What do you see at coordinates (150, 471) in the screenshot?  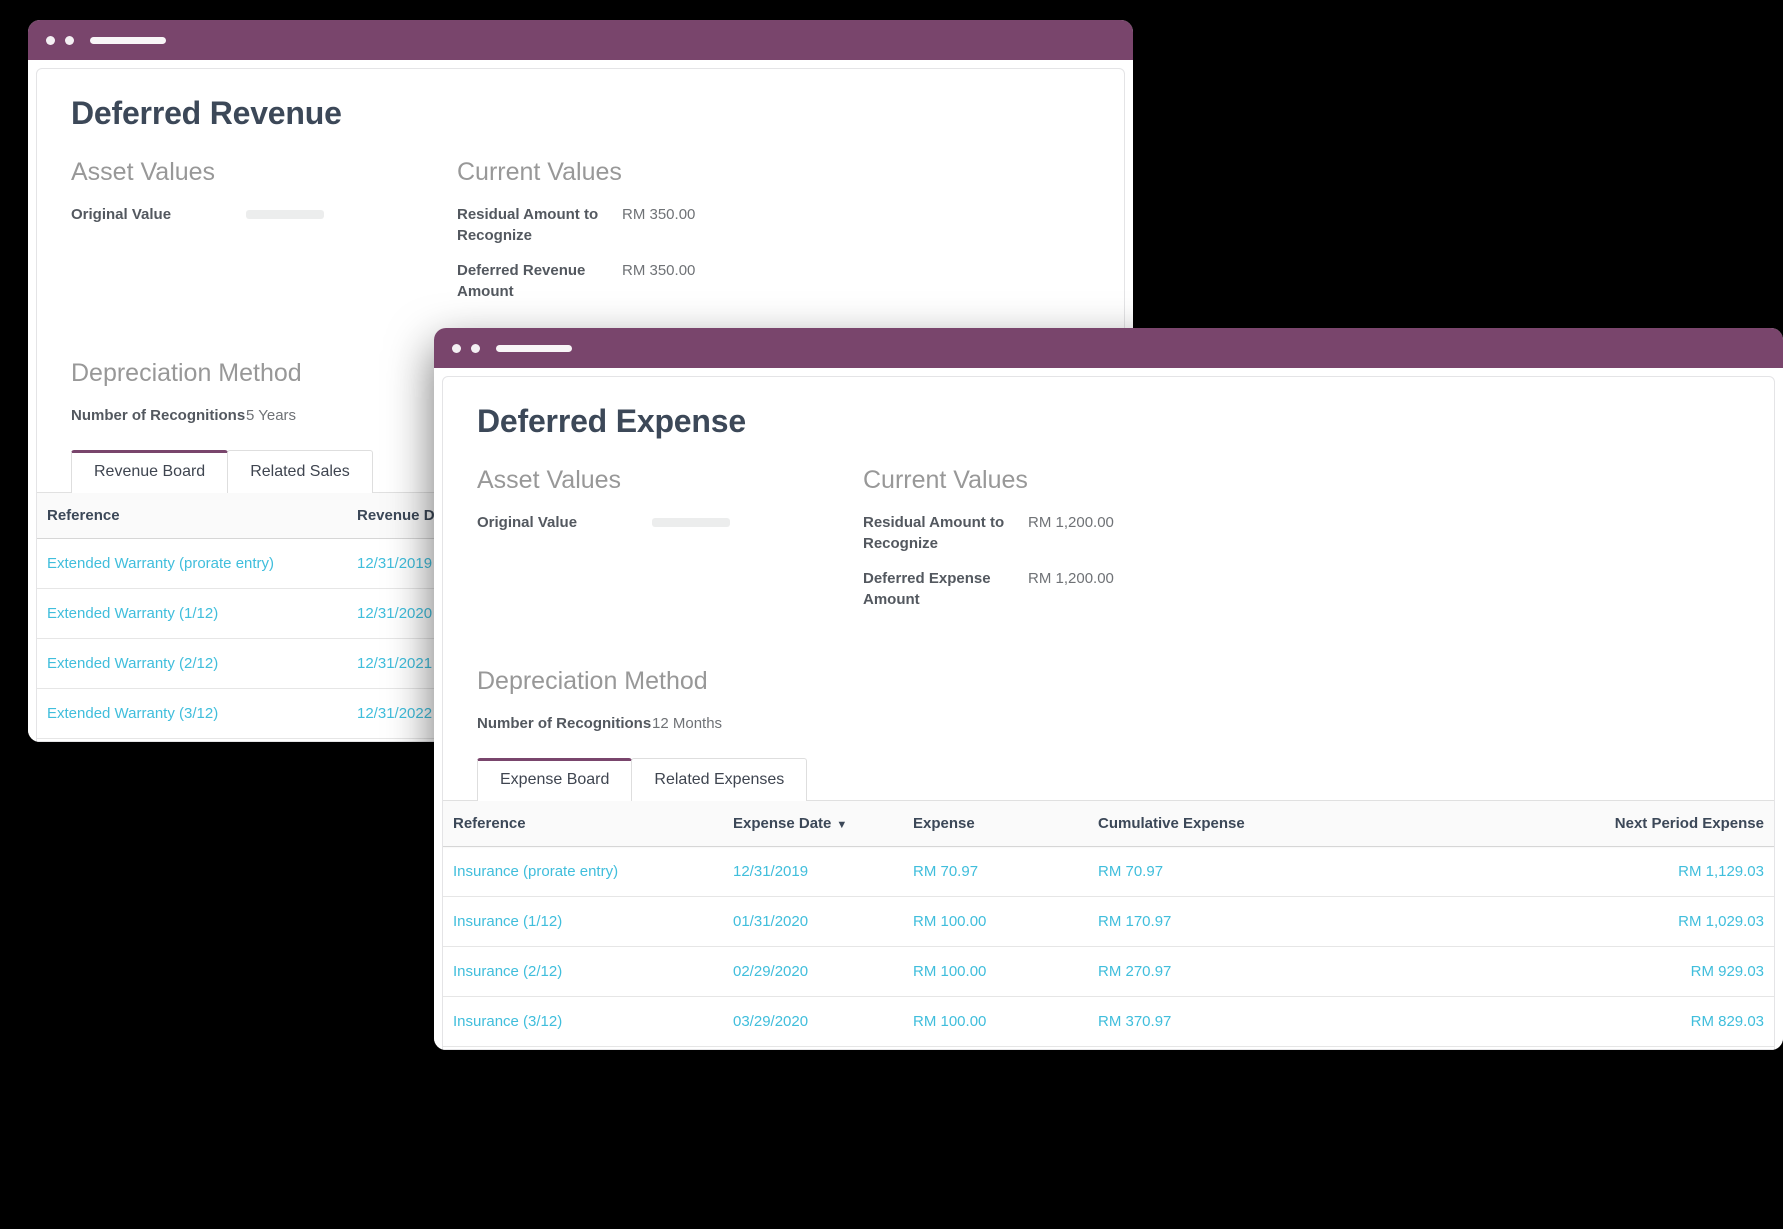 I see `tab-revenue-board: Revenue Board` at bounding box center [150, 471].